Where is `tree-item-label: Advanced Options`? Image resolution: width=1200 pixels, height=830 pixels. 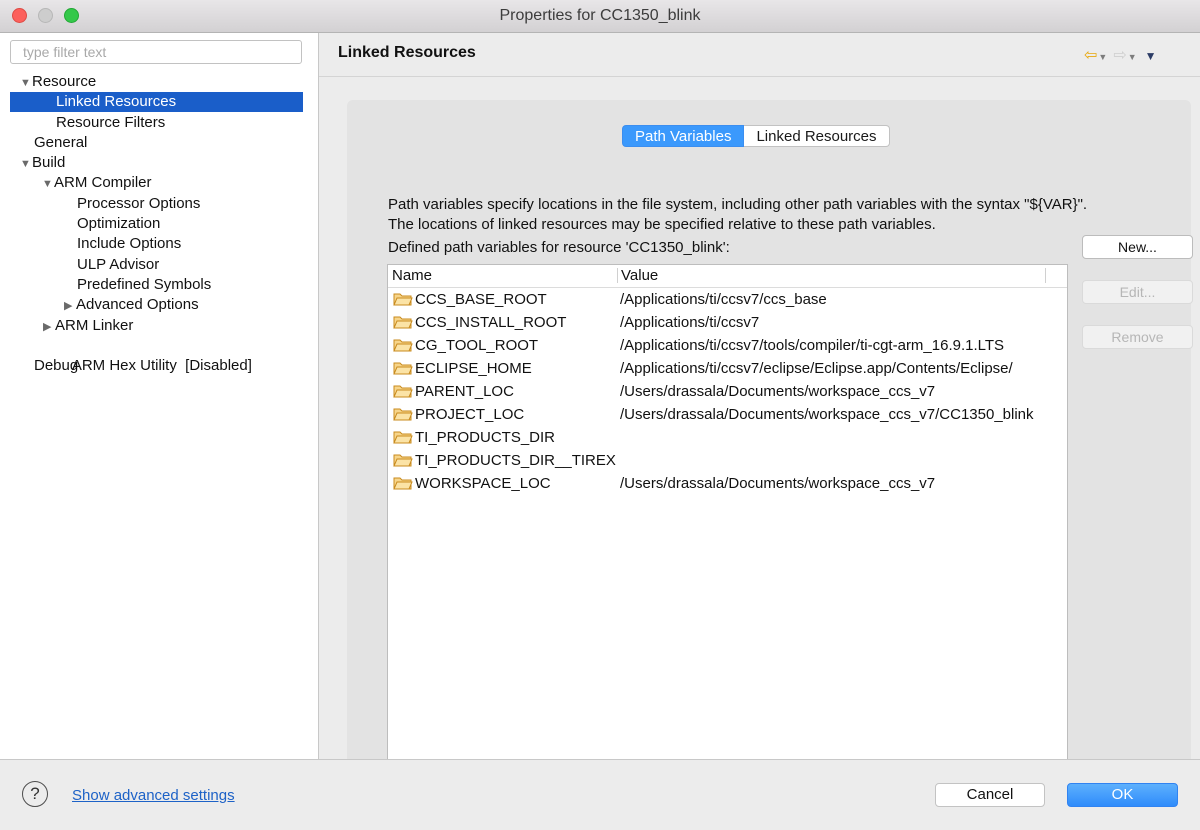 tree-item-label: Advanced Options is located at coordinates (137, 304).